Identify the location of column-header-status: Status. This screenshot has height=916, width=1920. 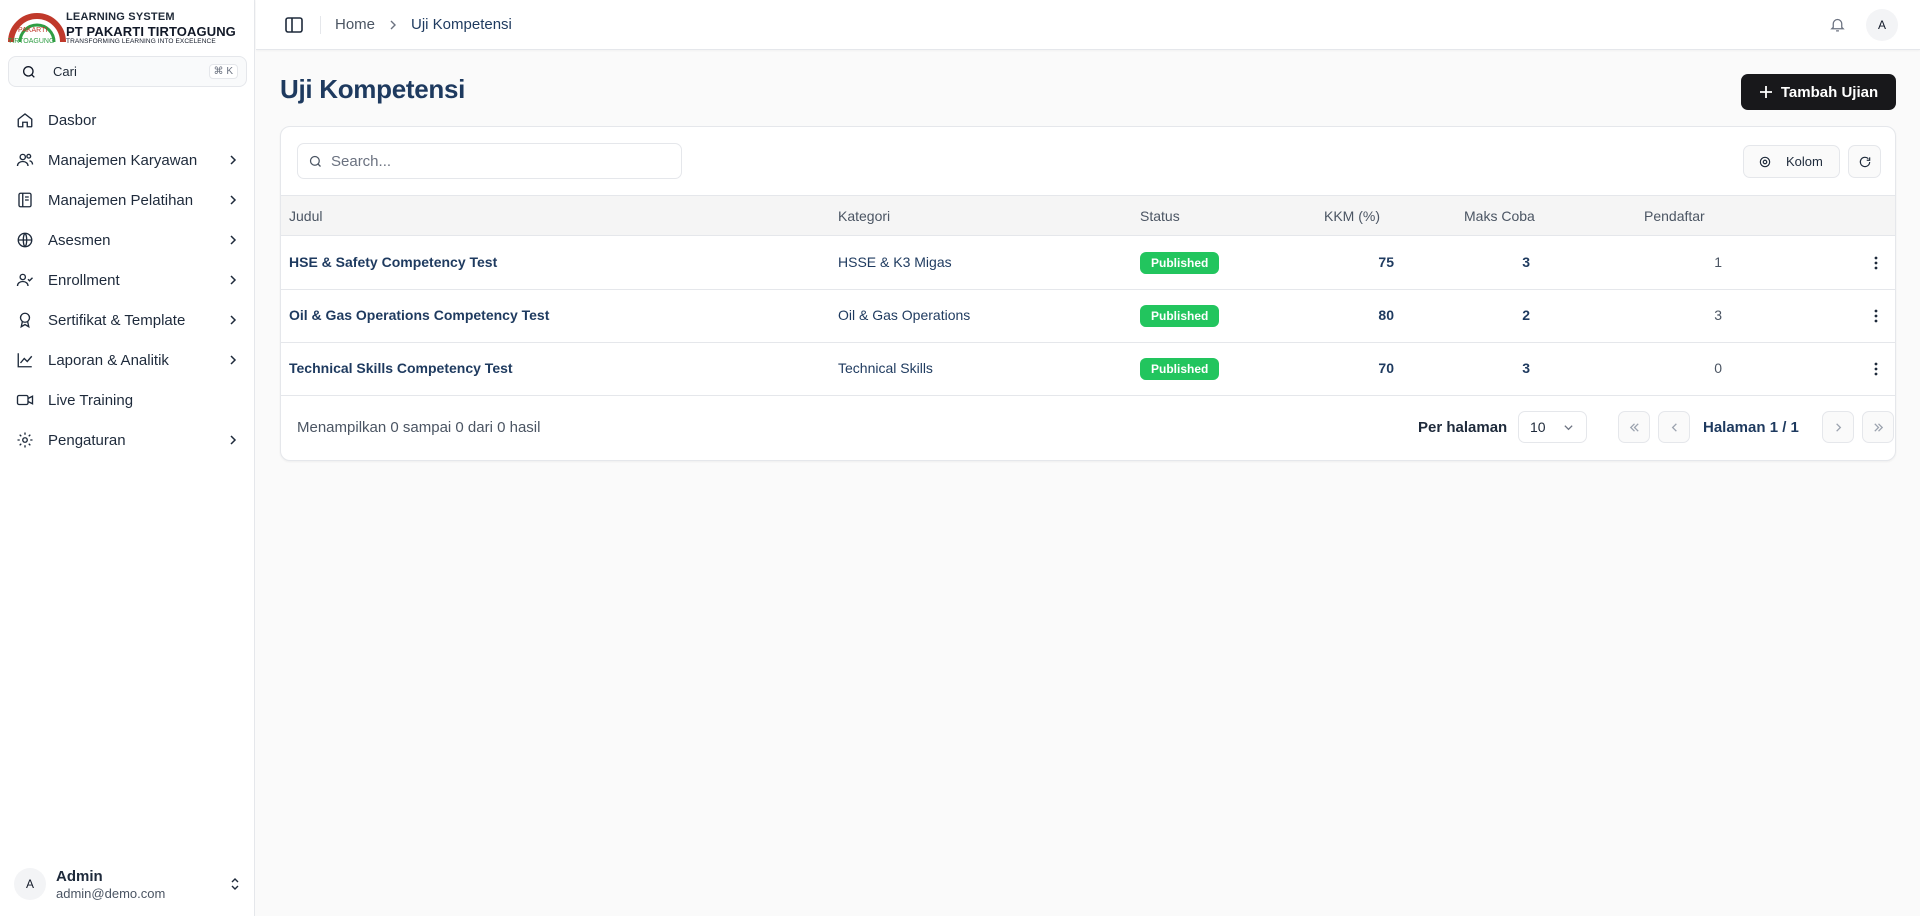
(1160, 216).